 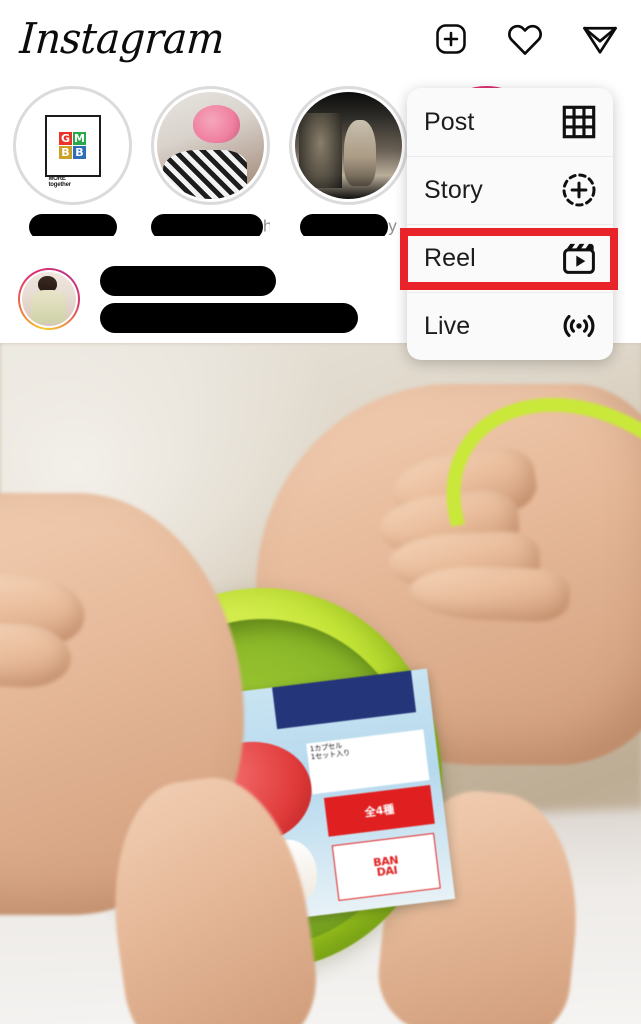 What do you see at coordinates (510, 326) in the screenshot?
I see `create-menu-item-live: Live` at bounding box center [510, 326].